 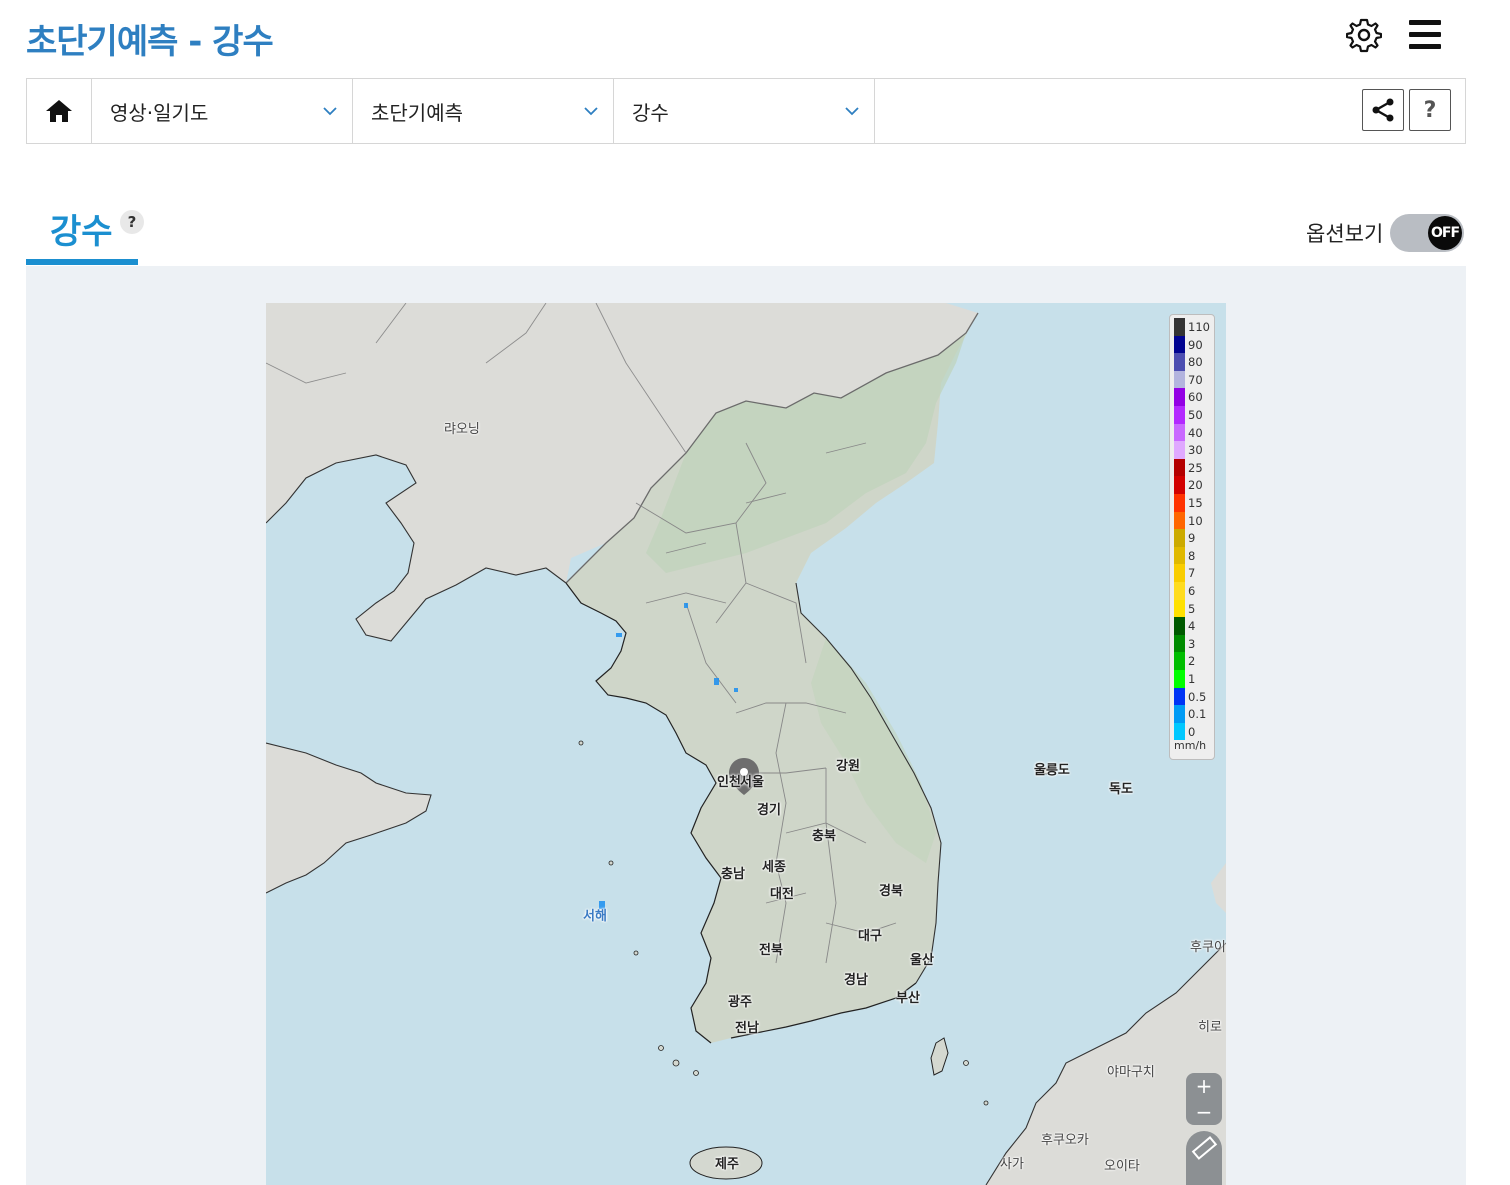 I want to click on header: 초단기예측 - 강수, so click(x=755, y=39).